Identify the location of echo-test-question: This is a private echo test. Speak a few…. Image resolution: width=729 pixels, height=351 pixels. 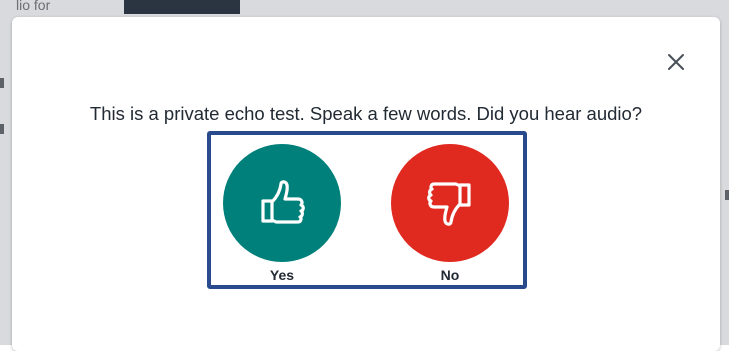
(366, 113).